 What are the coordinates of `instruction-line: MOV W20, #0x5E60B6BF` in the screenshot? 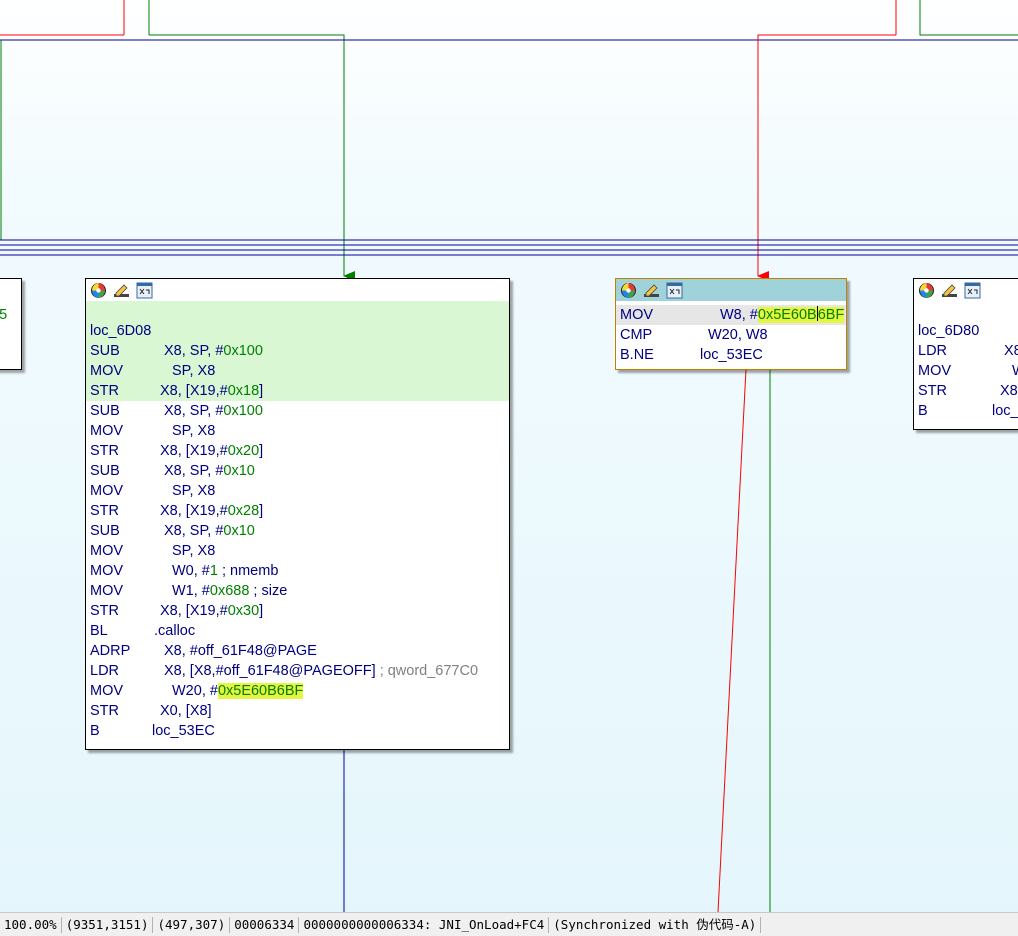 It's located at (297, 691).